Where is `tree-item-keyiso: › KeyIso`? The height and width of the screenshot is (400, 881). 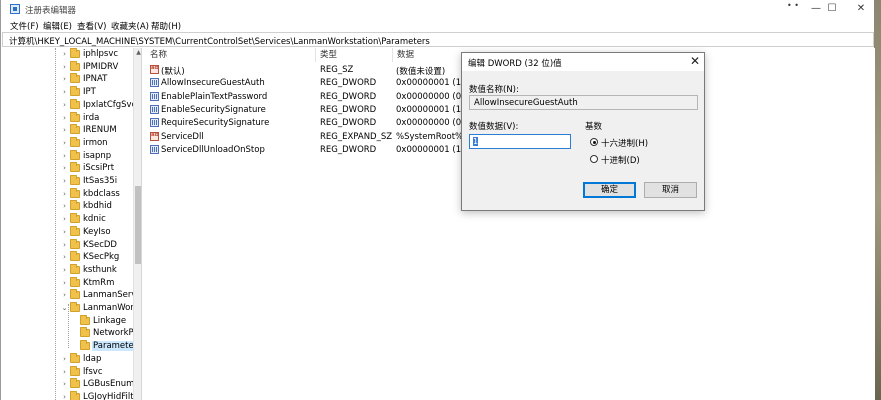 tree-item-keyiso: › KeyIso is located at coordinates (67, 232).